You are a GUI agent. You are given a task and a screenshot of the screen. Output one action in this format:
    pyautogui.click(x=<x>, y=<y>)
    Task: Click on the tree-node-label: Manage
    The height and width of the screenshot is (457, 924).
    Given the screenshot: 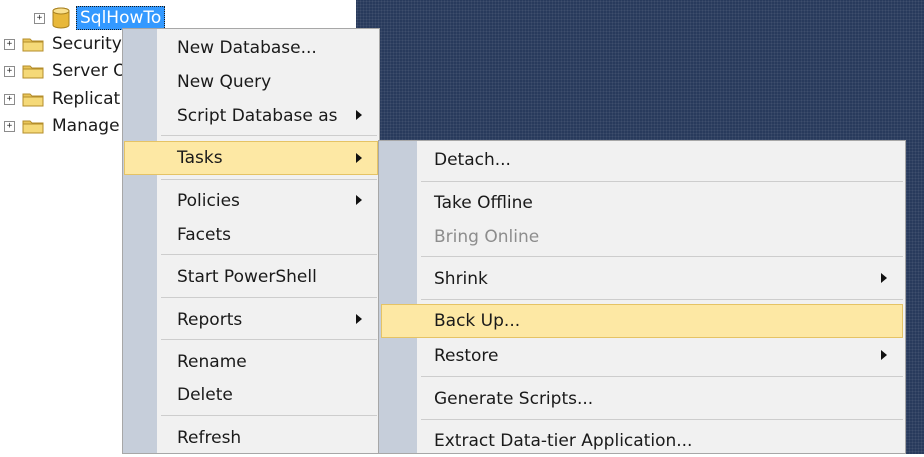 What is the action you would take?
    pyautogui.click(x=86, y=126)
    